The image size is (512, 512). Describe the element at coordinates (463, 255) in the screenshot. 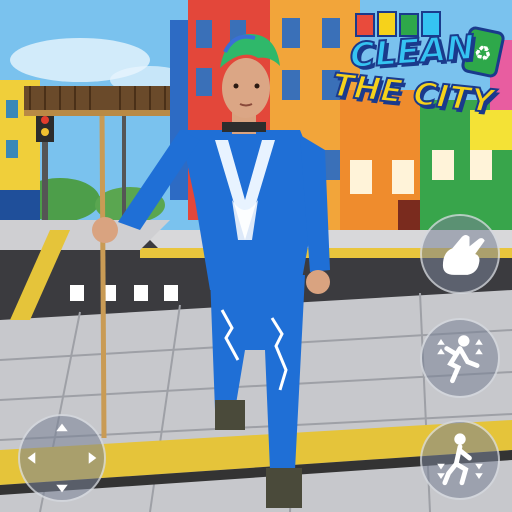

I see `hand-grab-icon` at that location.